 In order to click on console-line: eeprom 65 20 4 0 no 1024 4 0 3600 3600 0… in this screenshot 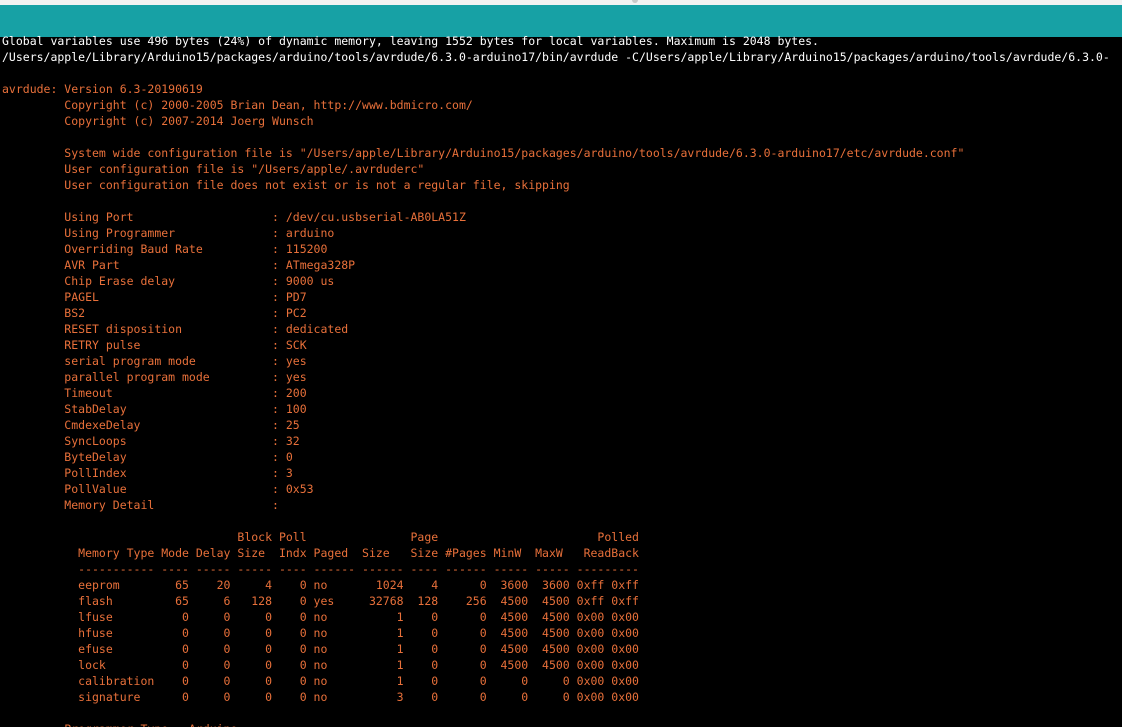, I will do `click(320, 585)`.